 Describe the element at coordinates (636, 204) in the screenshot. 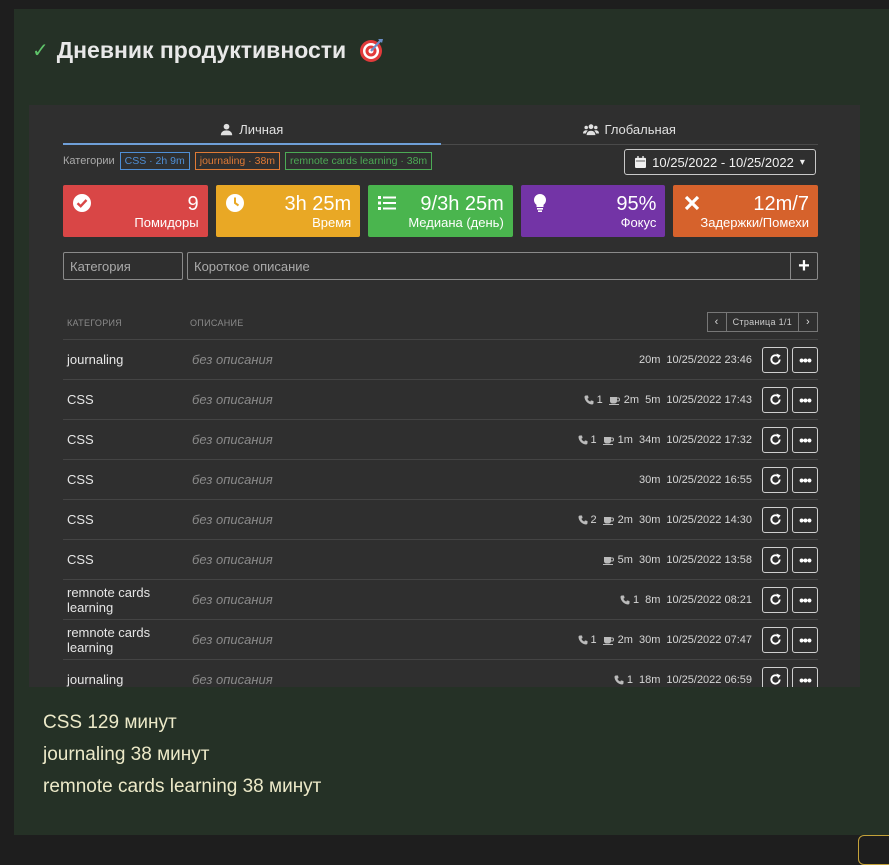

I see `stat-focus-value: 95%` at that location.